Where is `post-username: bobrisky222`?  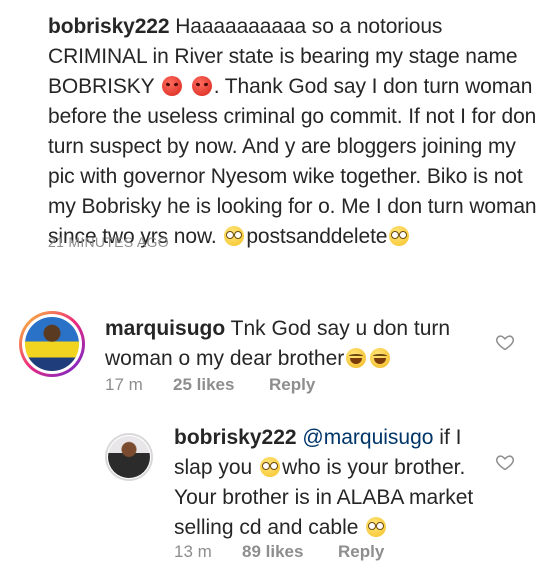 post-username: bobrisky222 is located at coordinates (109, 26).